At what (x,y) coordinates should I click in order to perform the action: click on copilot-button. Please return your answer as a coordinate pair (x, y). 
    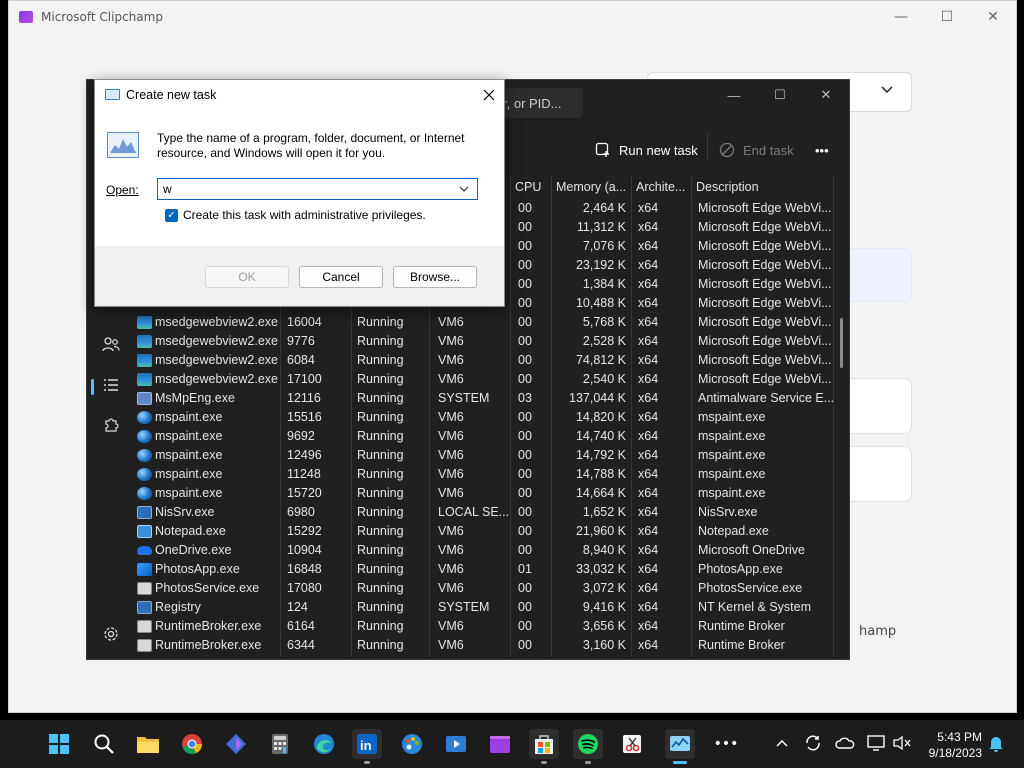
    Looking at the image, I should click on (236, 744).